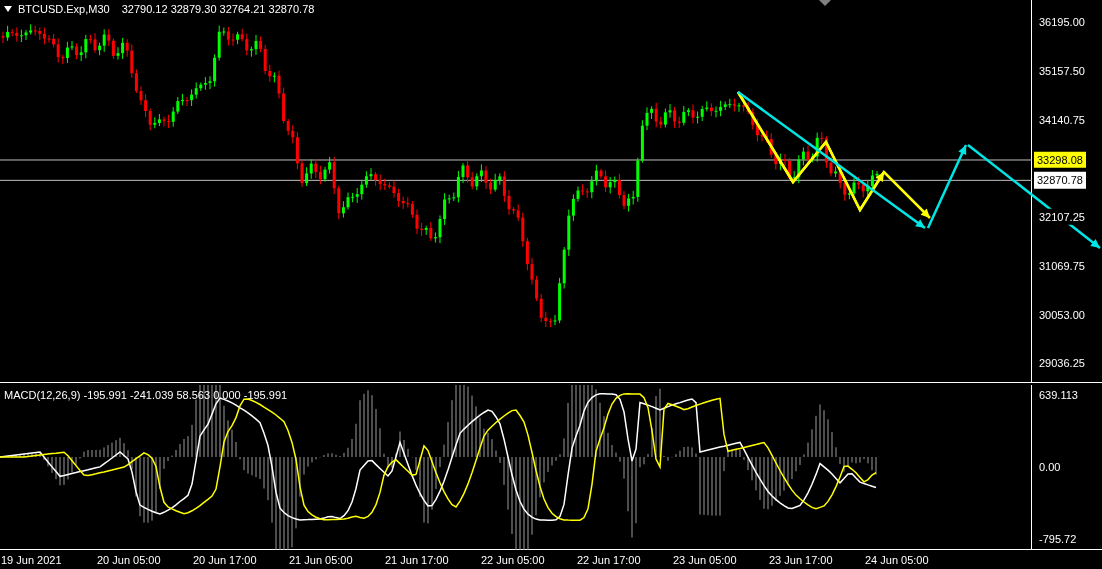 The height and width of the screenshot is (569, 1102). I want to click on time-axis-label: 23 Jun 17:00, so click(801, 560).